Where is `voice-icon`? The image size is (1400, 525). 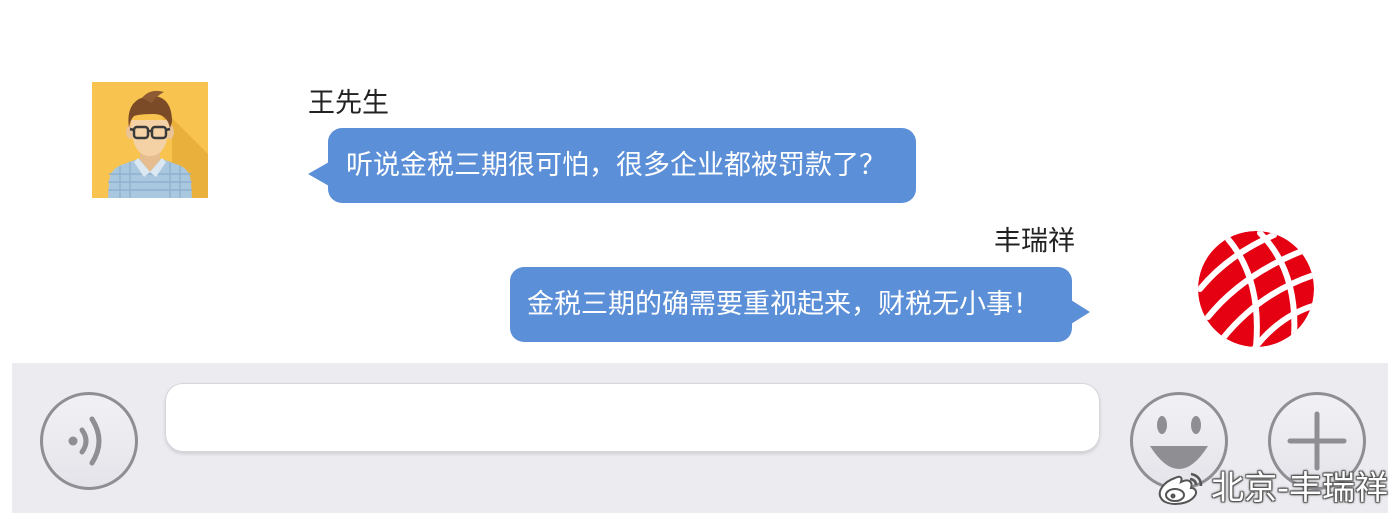
voice-icon is located at coordinates (85, 441).